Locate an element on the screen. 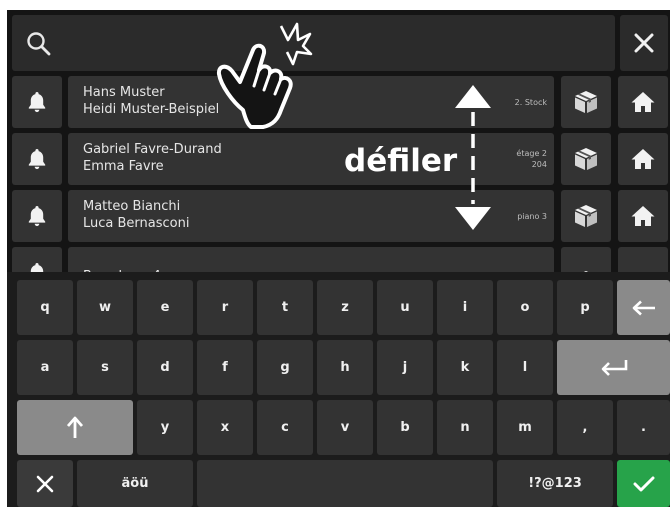  key-q: q is located at coordinates (45, 307).